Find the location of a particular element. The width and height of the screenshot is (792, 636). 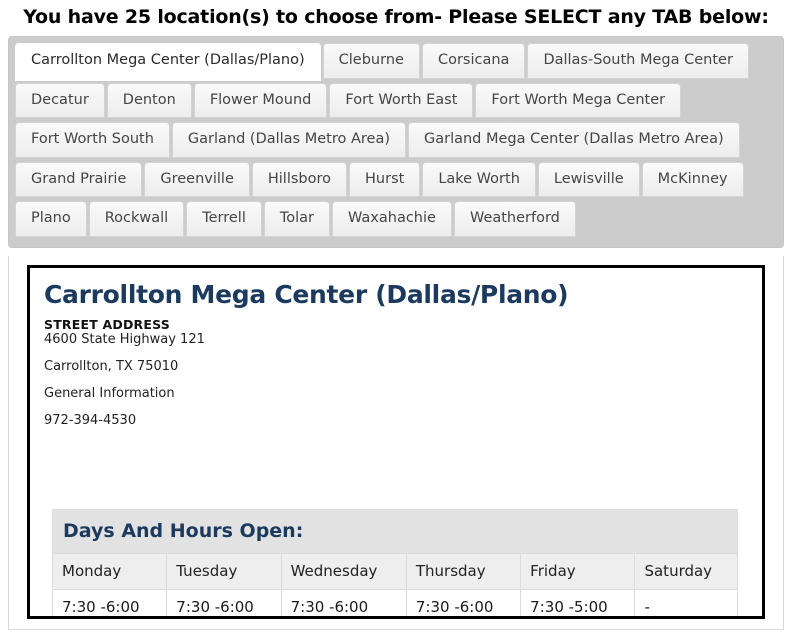

tab-cleburne: Cleburne is located at coordinates (371, 61).